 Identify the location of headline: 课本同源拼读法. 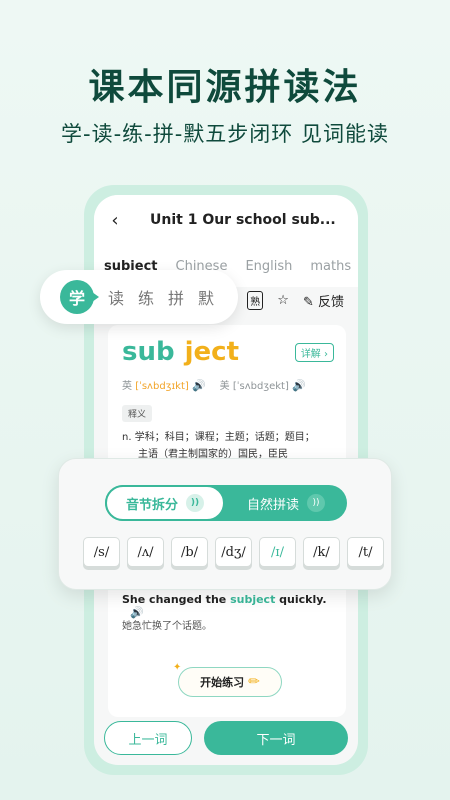
(225, 87).